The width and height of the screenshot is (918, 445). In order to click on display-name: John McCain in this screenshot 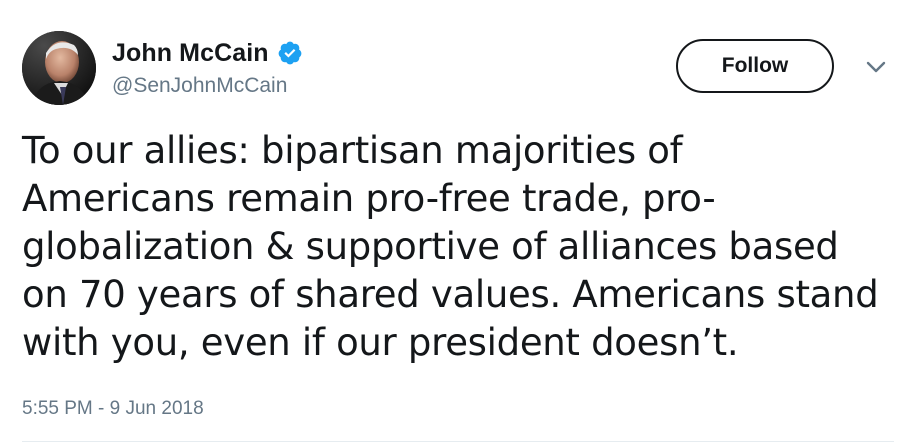, I will do `click(190, 53)`.